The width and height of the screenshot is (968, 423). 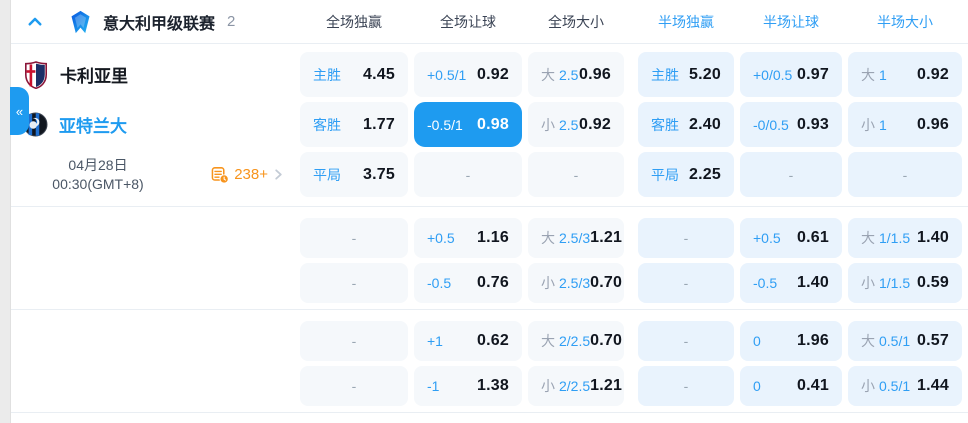 I want to click on selection-name: +1, so click(x=435, y=341).